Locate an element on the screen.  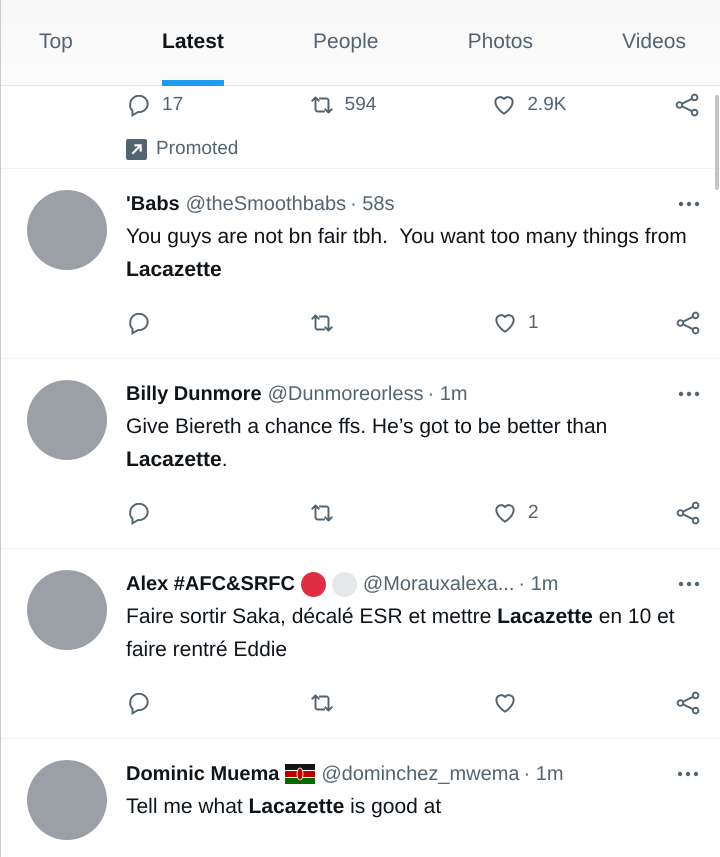
tweet-text: Give Biereth a chance ffs. He’s got to be better than Lacazette. is located at coordinates (367, 443).